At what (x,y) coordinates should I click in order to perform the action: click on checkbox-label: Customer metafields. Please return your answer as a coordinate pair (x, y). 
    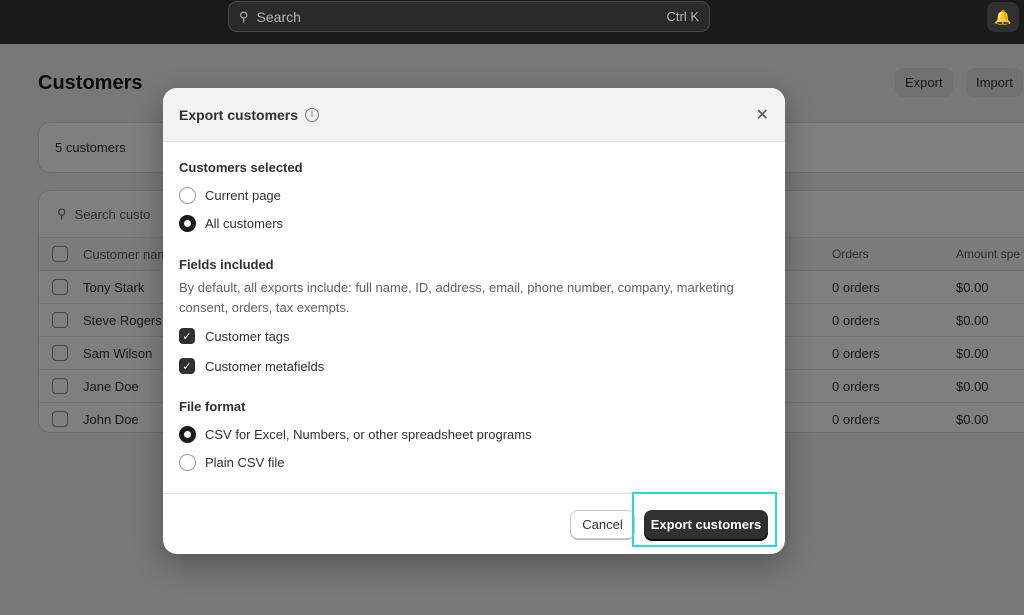
    Looking at the image, I should click on (265, 366).